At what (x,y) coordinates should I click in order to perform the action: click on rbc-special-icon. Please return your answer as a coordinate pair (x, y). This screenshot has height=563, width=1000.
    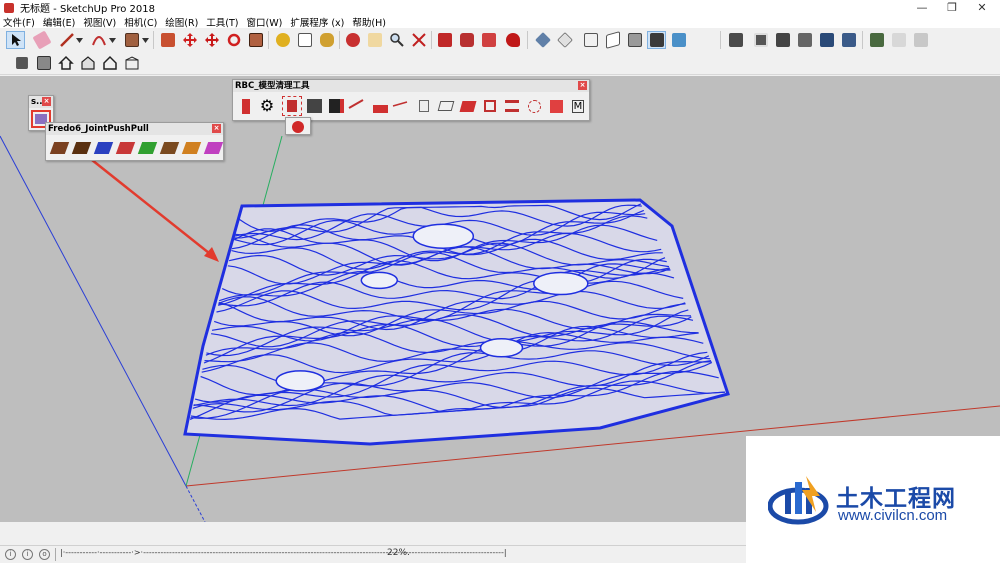
    Looking at the image, I should click on (298, 126).